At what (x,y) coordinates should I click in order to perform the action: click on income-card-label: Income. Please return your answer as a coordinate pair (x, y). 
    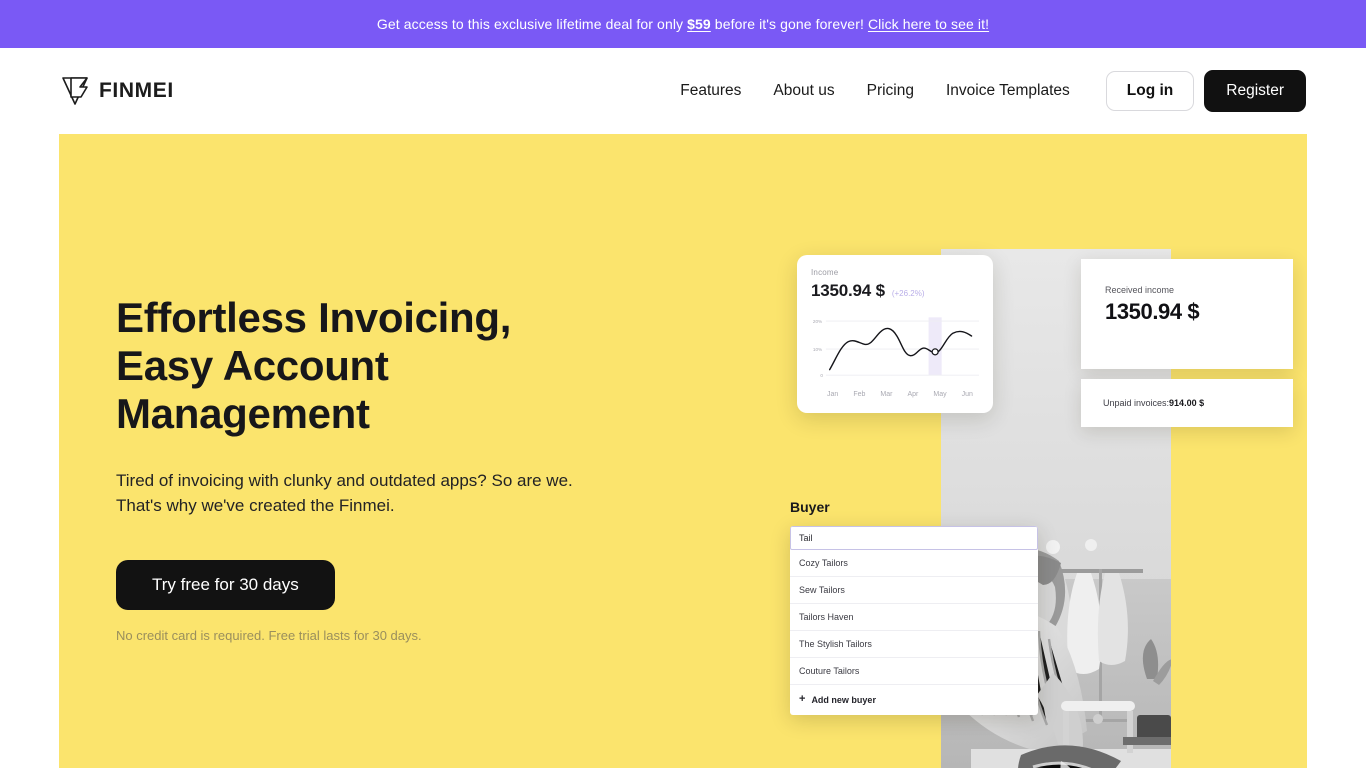
    Looking at the image, I should click on (825, 272).